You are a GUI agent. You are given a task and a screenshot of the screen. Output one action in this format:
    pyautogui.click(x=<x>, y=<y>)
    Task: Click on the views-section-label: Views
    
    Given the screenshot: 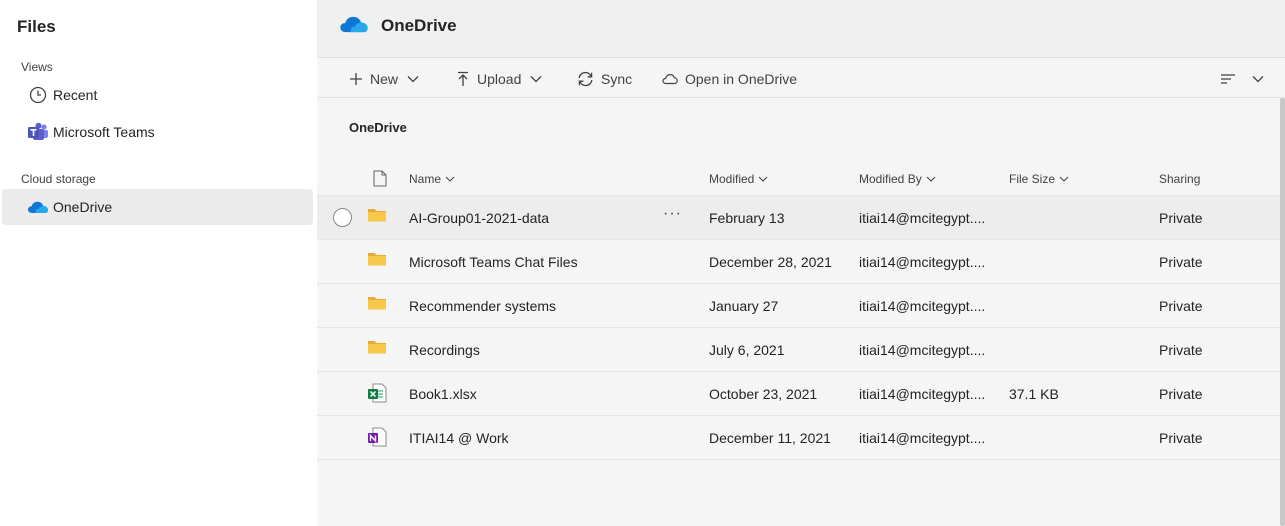 What is the action you would take?
    pyautogui.click(x=37, y=67)
    